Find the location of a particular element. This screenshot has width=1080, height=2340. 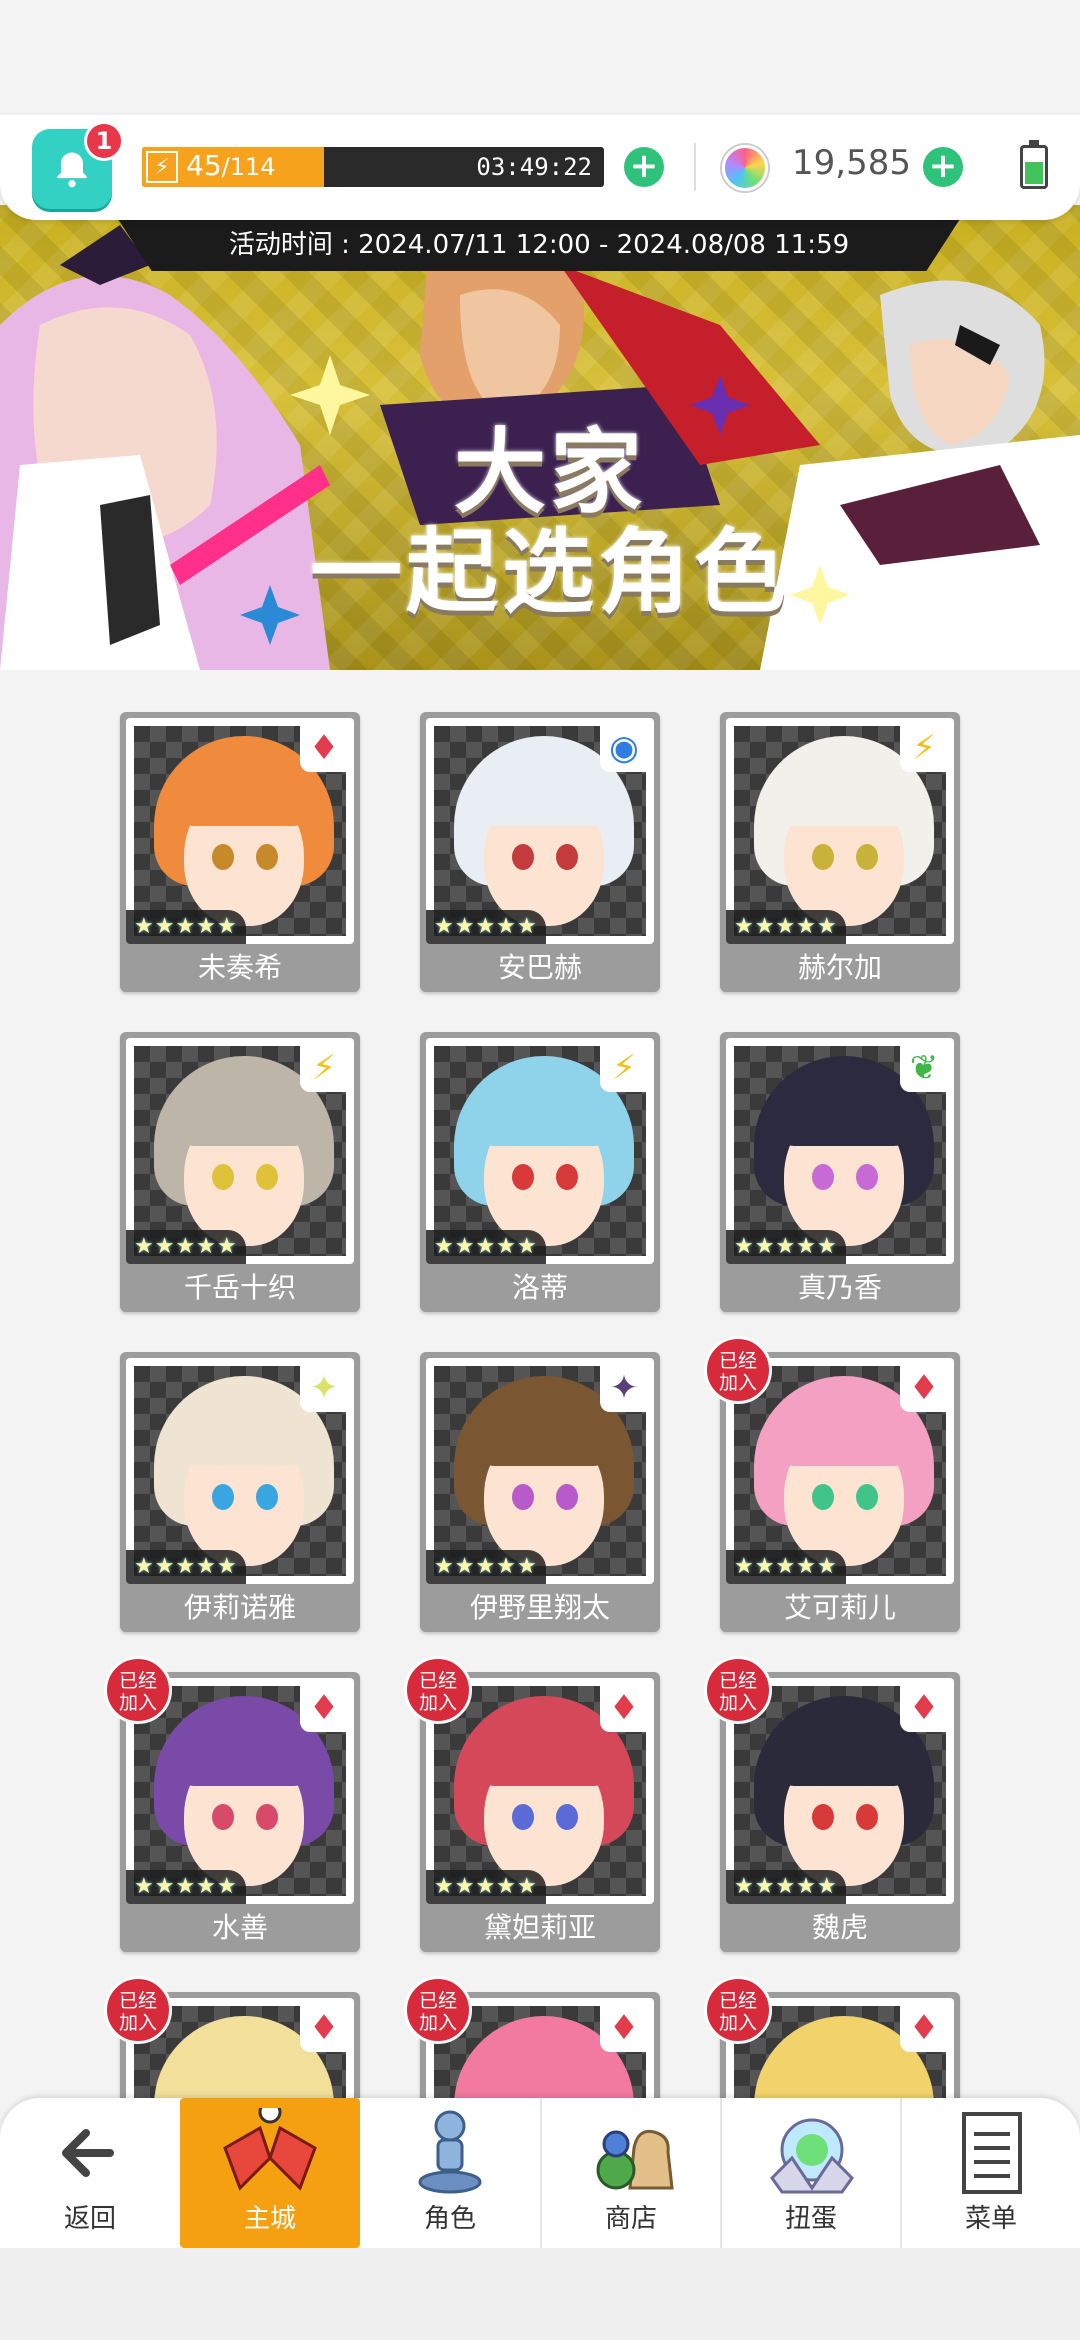

character-name: 魏虎 is located at coordinates (839, 1927).